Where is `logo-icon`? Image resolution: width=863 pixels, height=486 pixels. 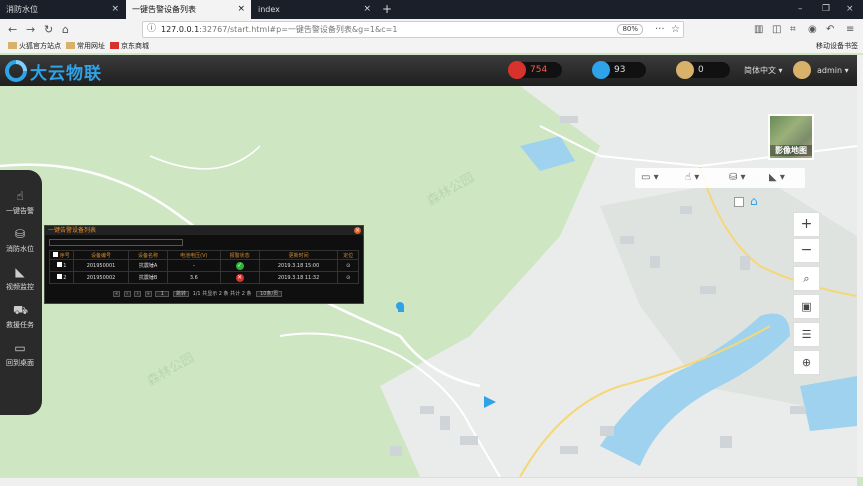
logo-icon is located at coordinates (16, 71).